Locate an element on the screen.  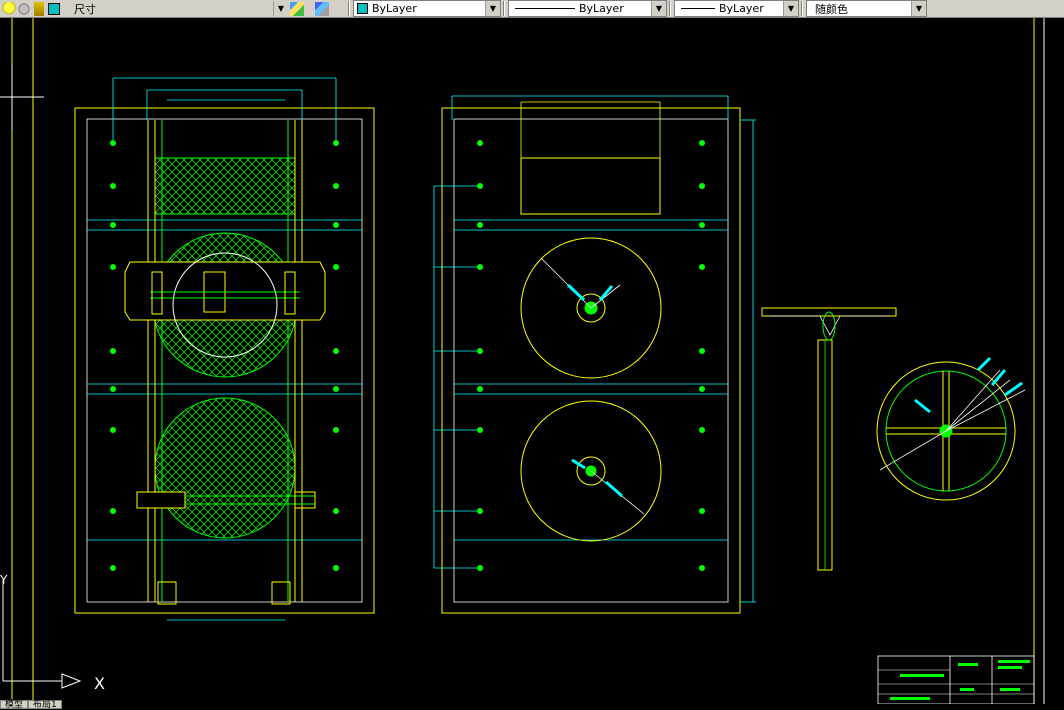
tab-model: 模型 is located at coordinates (14, 705).